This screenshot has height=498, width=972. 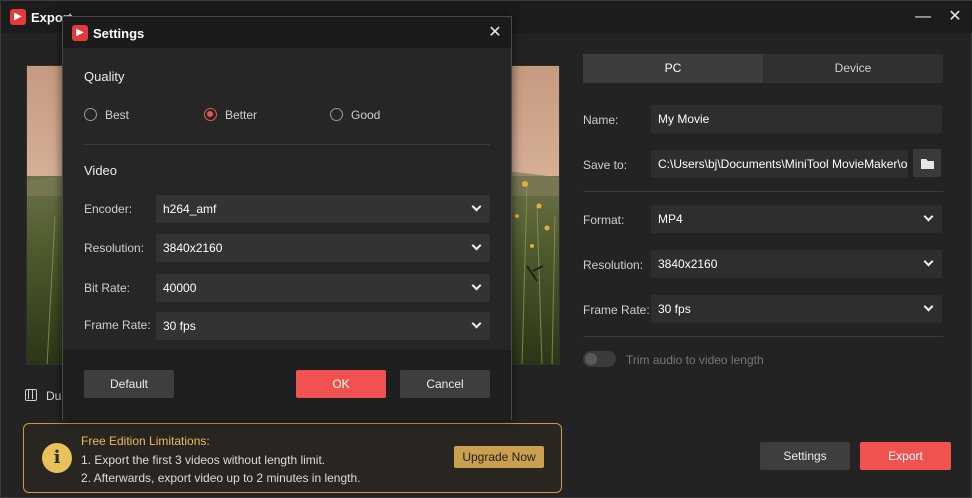 What do you see at coordinates (673, 68) in the screenshot?
I see `tab-pc: PC` at bounding box center [673, 68].